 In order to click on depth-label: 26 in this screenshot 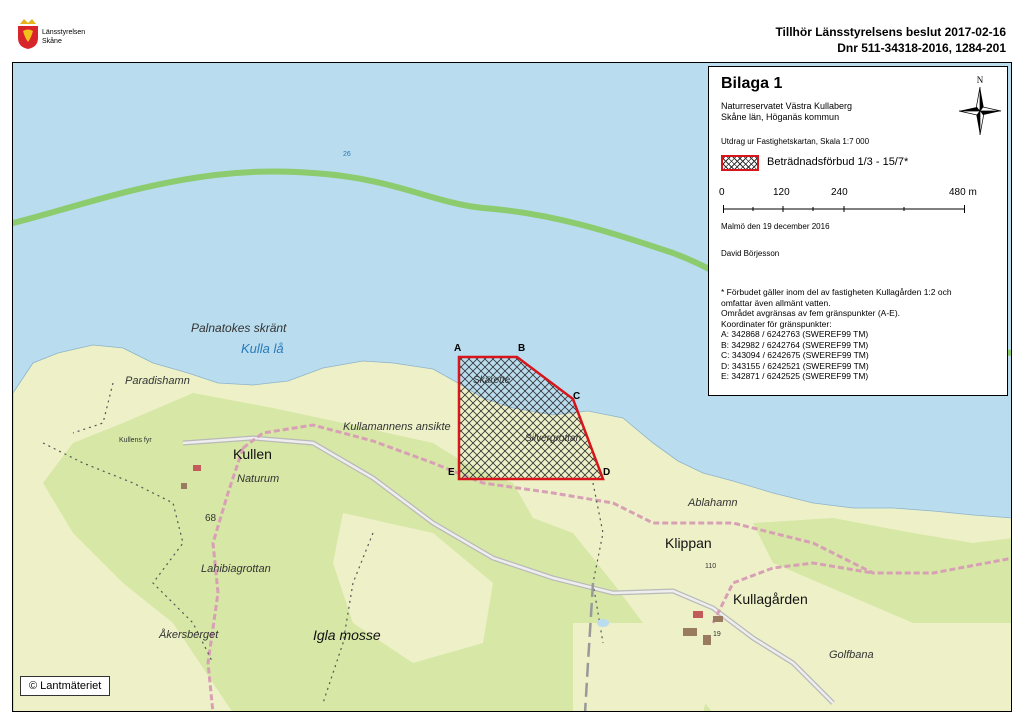, I will do `click(347, 154)`.